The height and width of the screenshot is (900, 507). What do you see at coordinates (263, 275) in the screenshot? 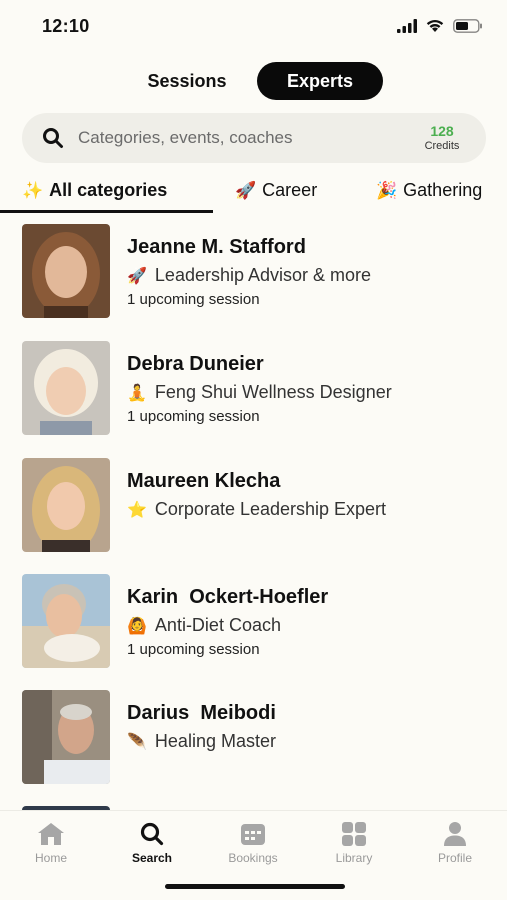
I see `expert-title-text: Leadership Advisor & more` at bounding box center [263, 275].